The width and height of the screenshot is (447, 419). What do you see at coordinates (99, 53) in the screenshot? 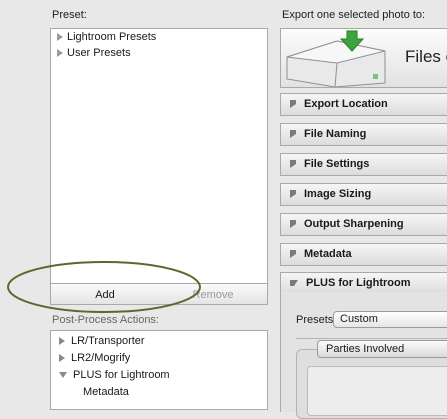
I see `preset-folder-label: User Presets` at bounding box center [99, 53].